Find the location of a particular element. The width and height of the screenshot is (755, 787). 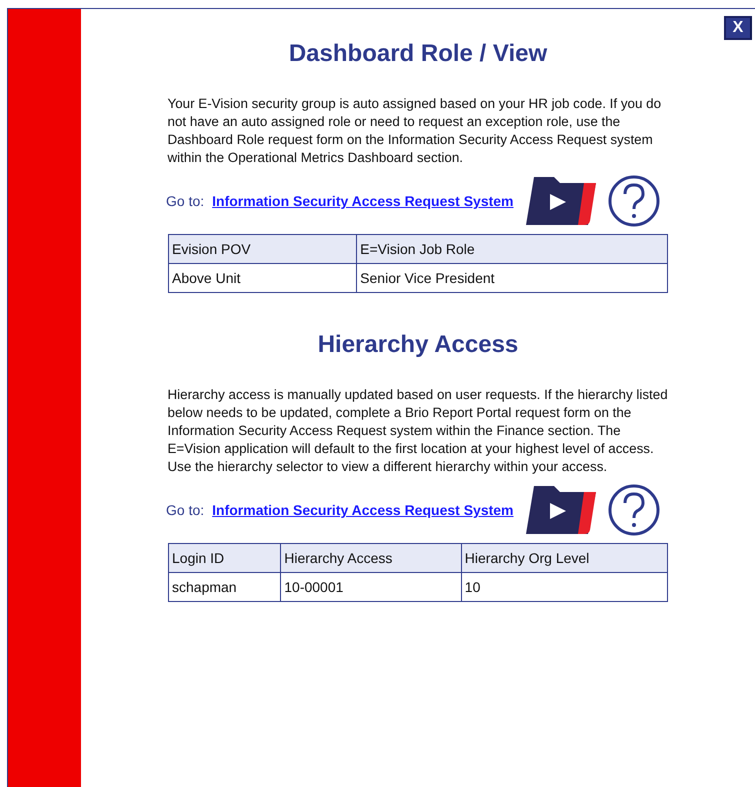

column-header: Evision POV is located at coordinates (262, 249).